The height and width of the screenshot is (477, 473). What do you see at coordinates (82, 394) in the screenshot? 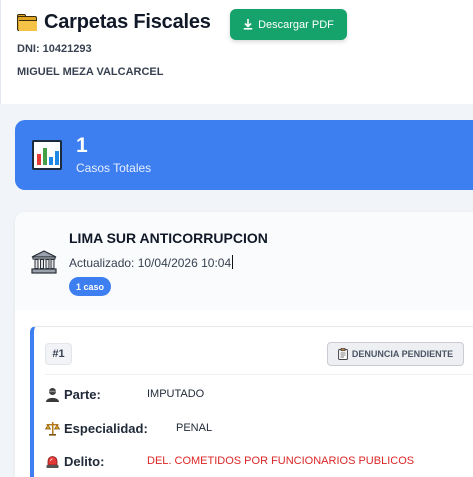
I see `parte-label: Parte:` at bounding box center [82, 394].